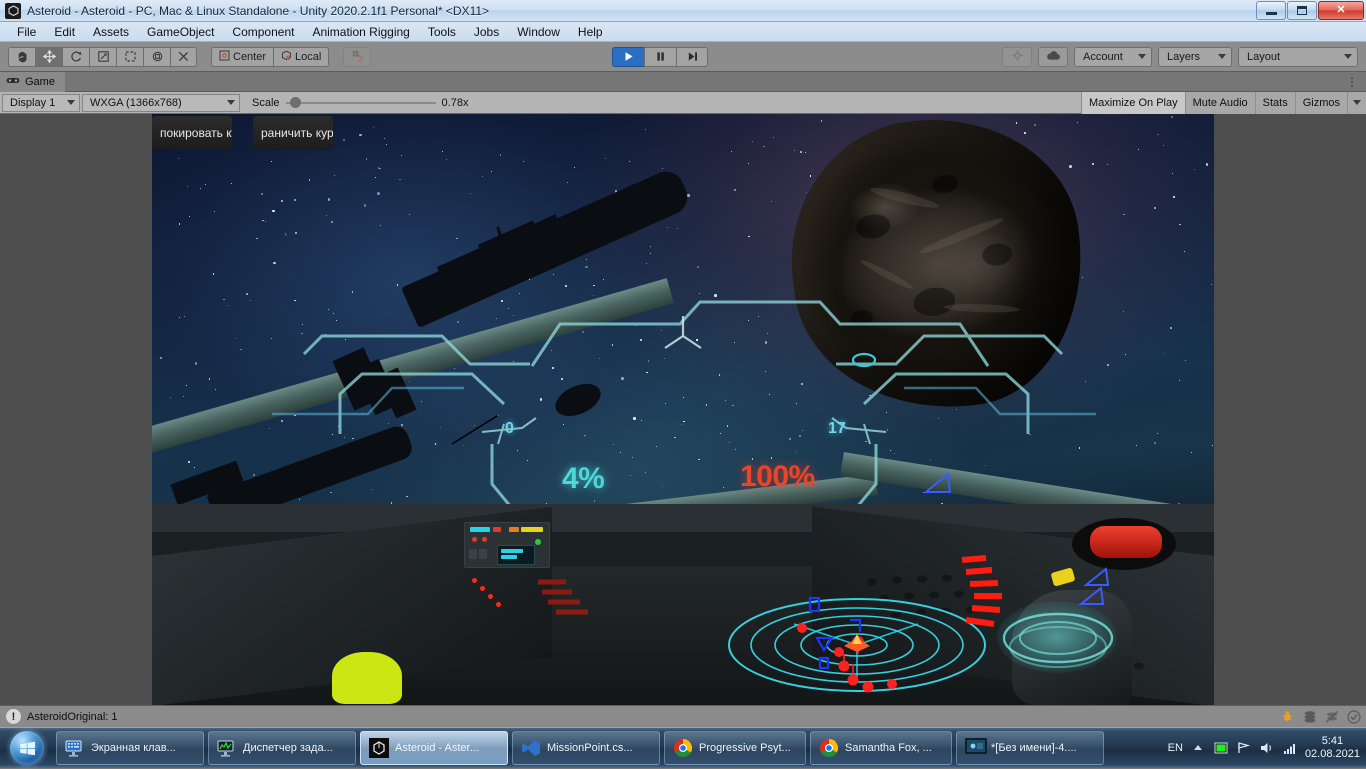 The image size is (1366, 769). Describe the element at coordinates (1198, 748) in the screenshot. I see `show-hidden-icons-icon` at that location.